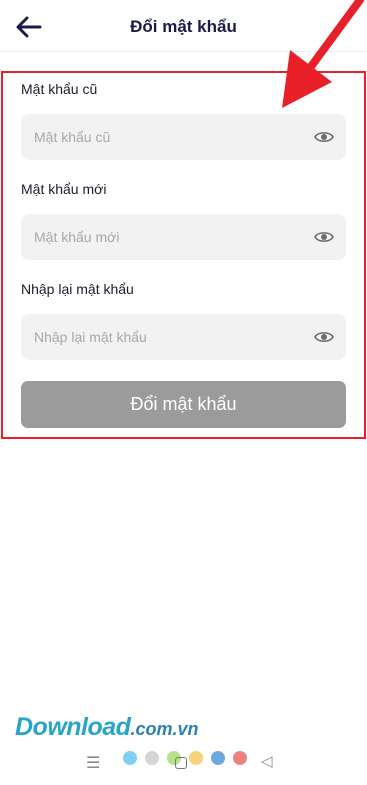 This screenshot has width=367, height=785. What do you see at coordinates (183, 404) in the screenshot?
I see `change-password-button: Đổi mật khẩu` at bounding box center [183, 404].